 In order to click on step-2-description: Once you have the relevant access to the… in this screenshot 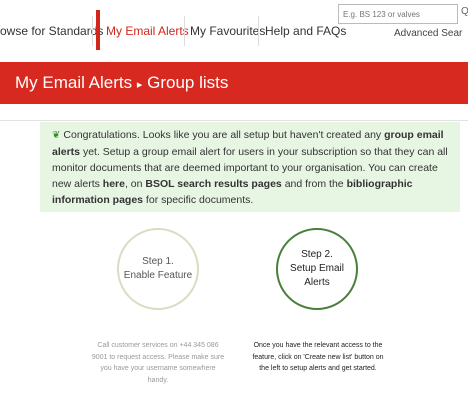, I will do `click(318, 357)`.